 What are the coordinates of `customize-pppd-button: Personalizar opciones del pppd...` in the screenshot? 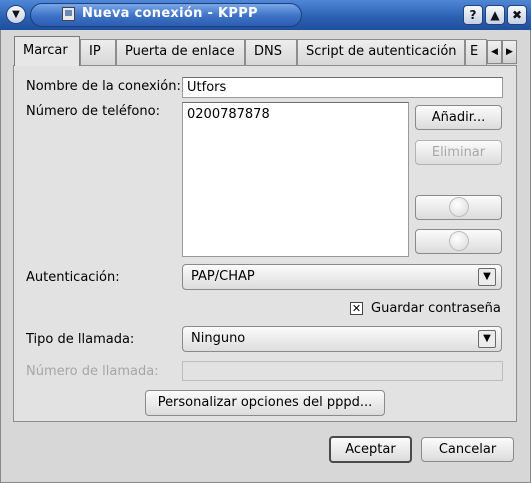 It's located at (265, 403).